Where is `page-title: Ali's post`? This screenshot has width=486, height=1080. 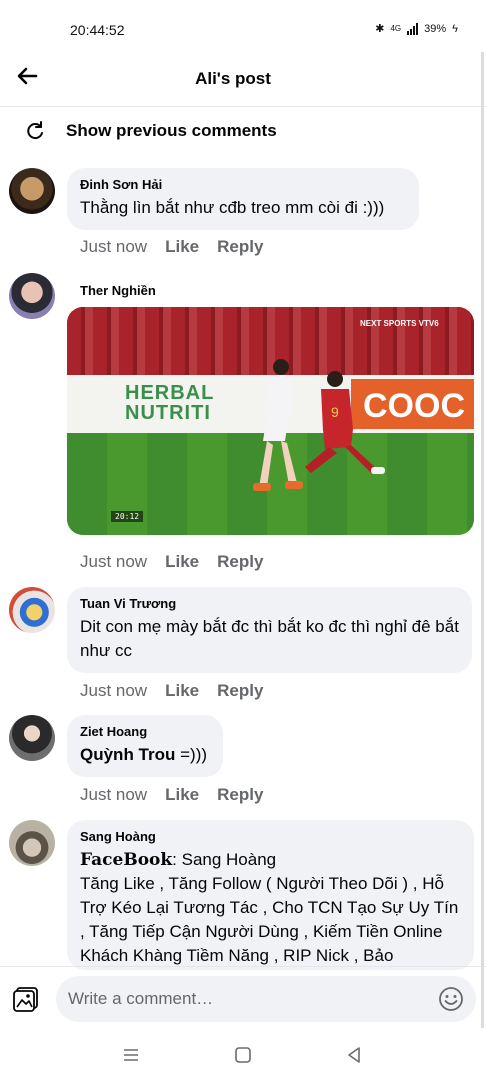
page-title: Ali's post is located at coordinates (233, 78).